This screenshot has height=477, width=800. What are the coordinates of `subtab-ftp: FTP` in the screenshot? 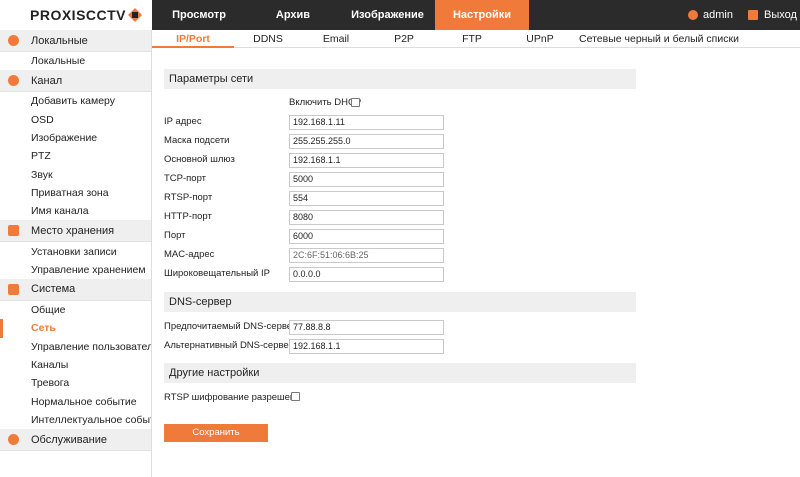 It's located at (472, 39).